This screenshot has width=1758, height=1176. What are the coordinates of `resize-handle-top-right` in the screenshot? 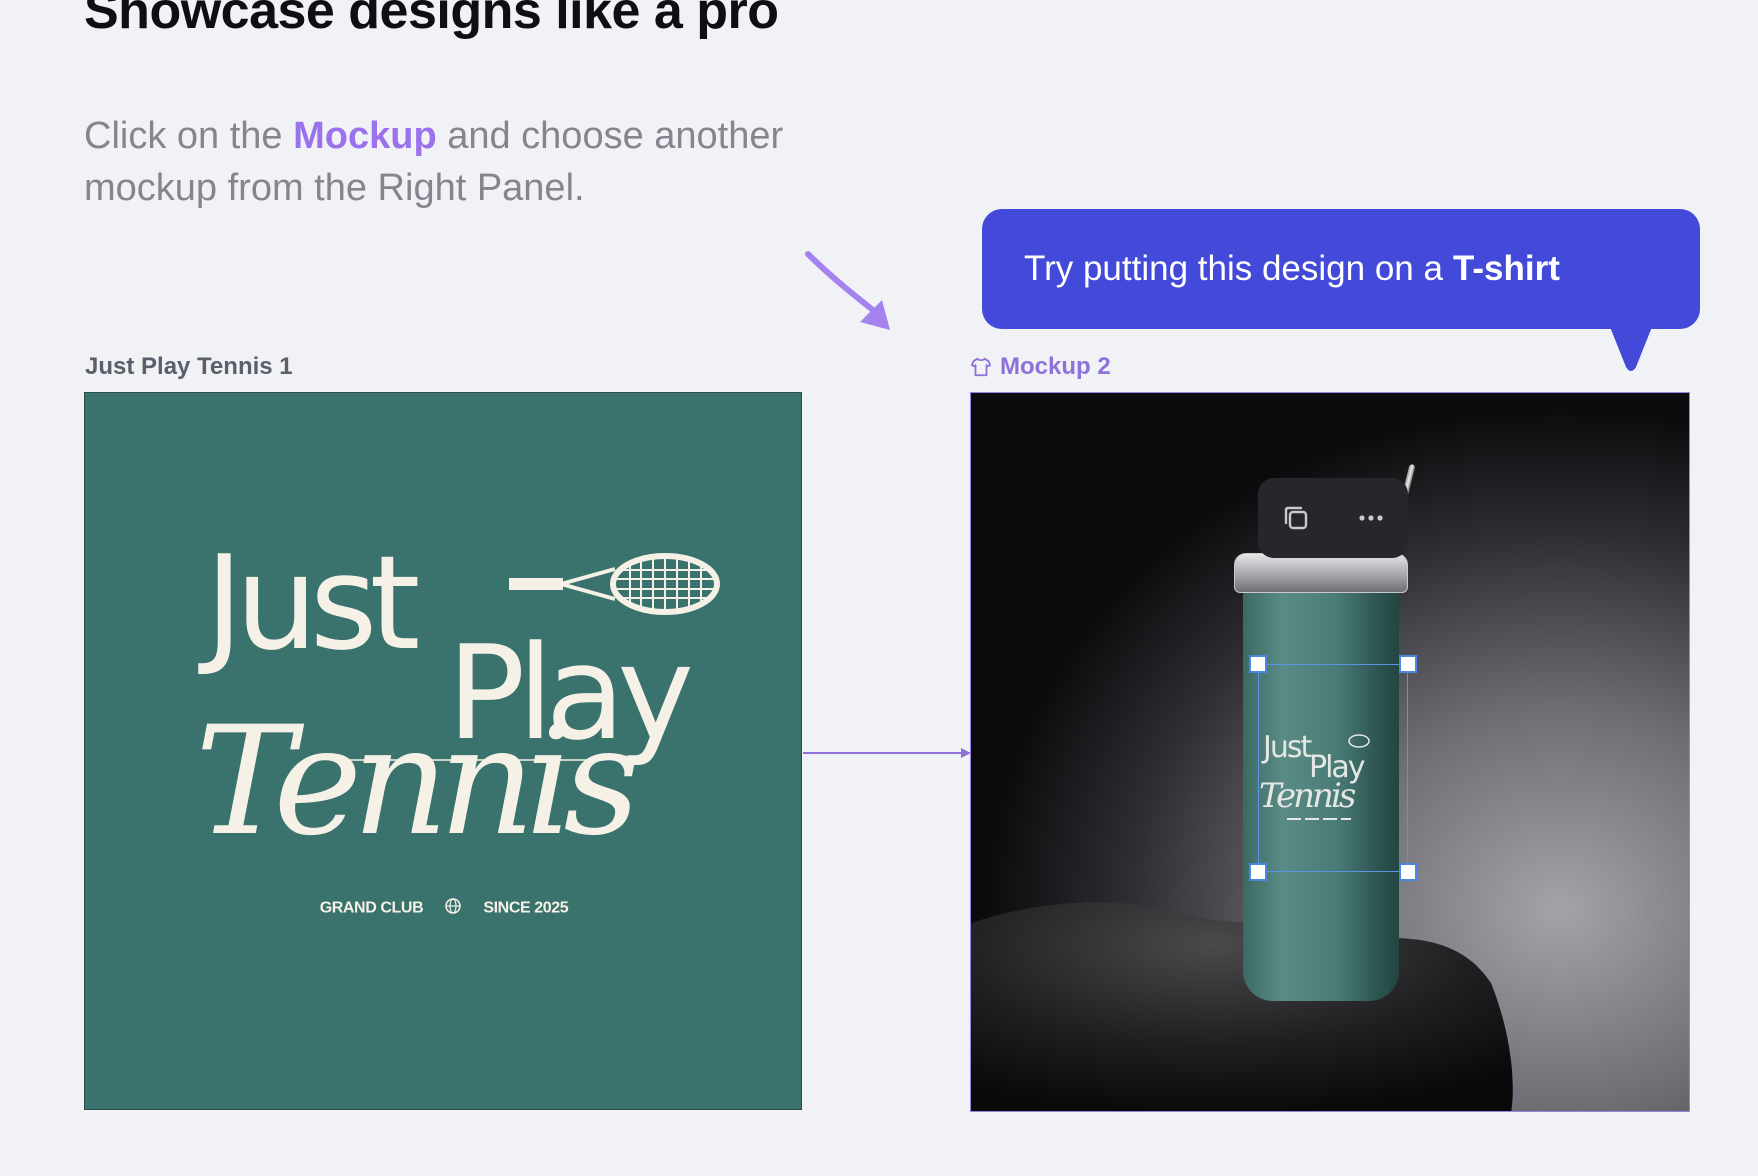 It's located at (1408, 664).